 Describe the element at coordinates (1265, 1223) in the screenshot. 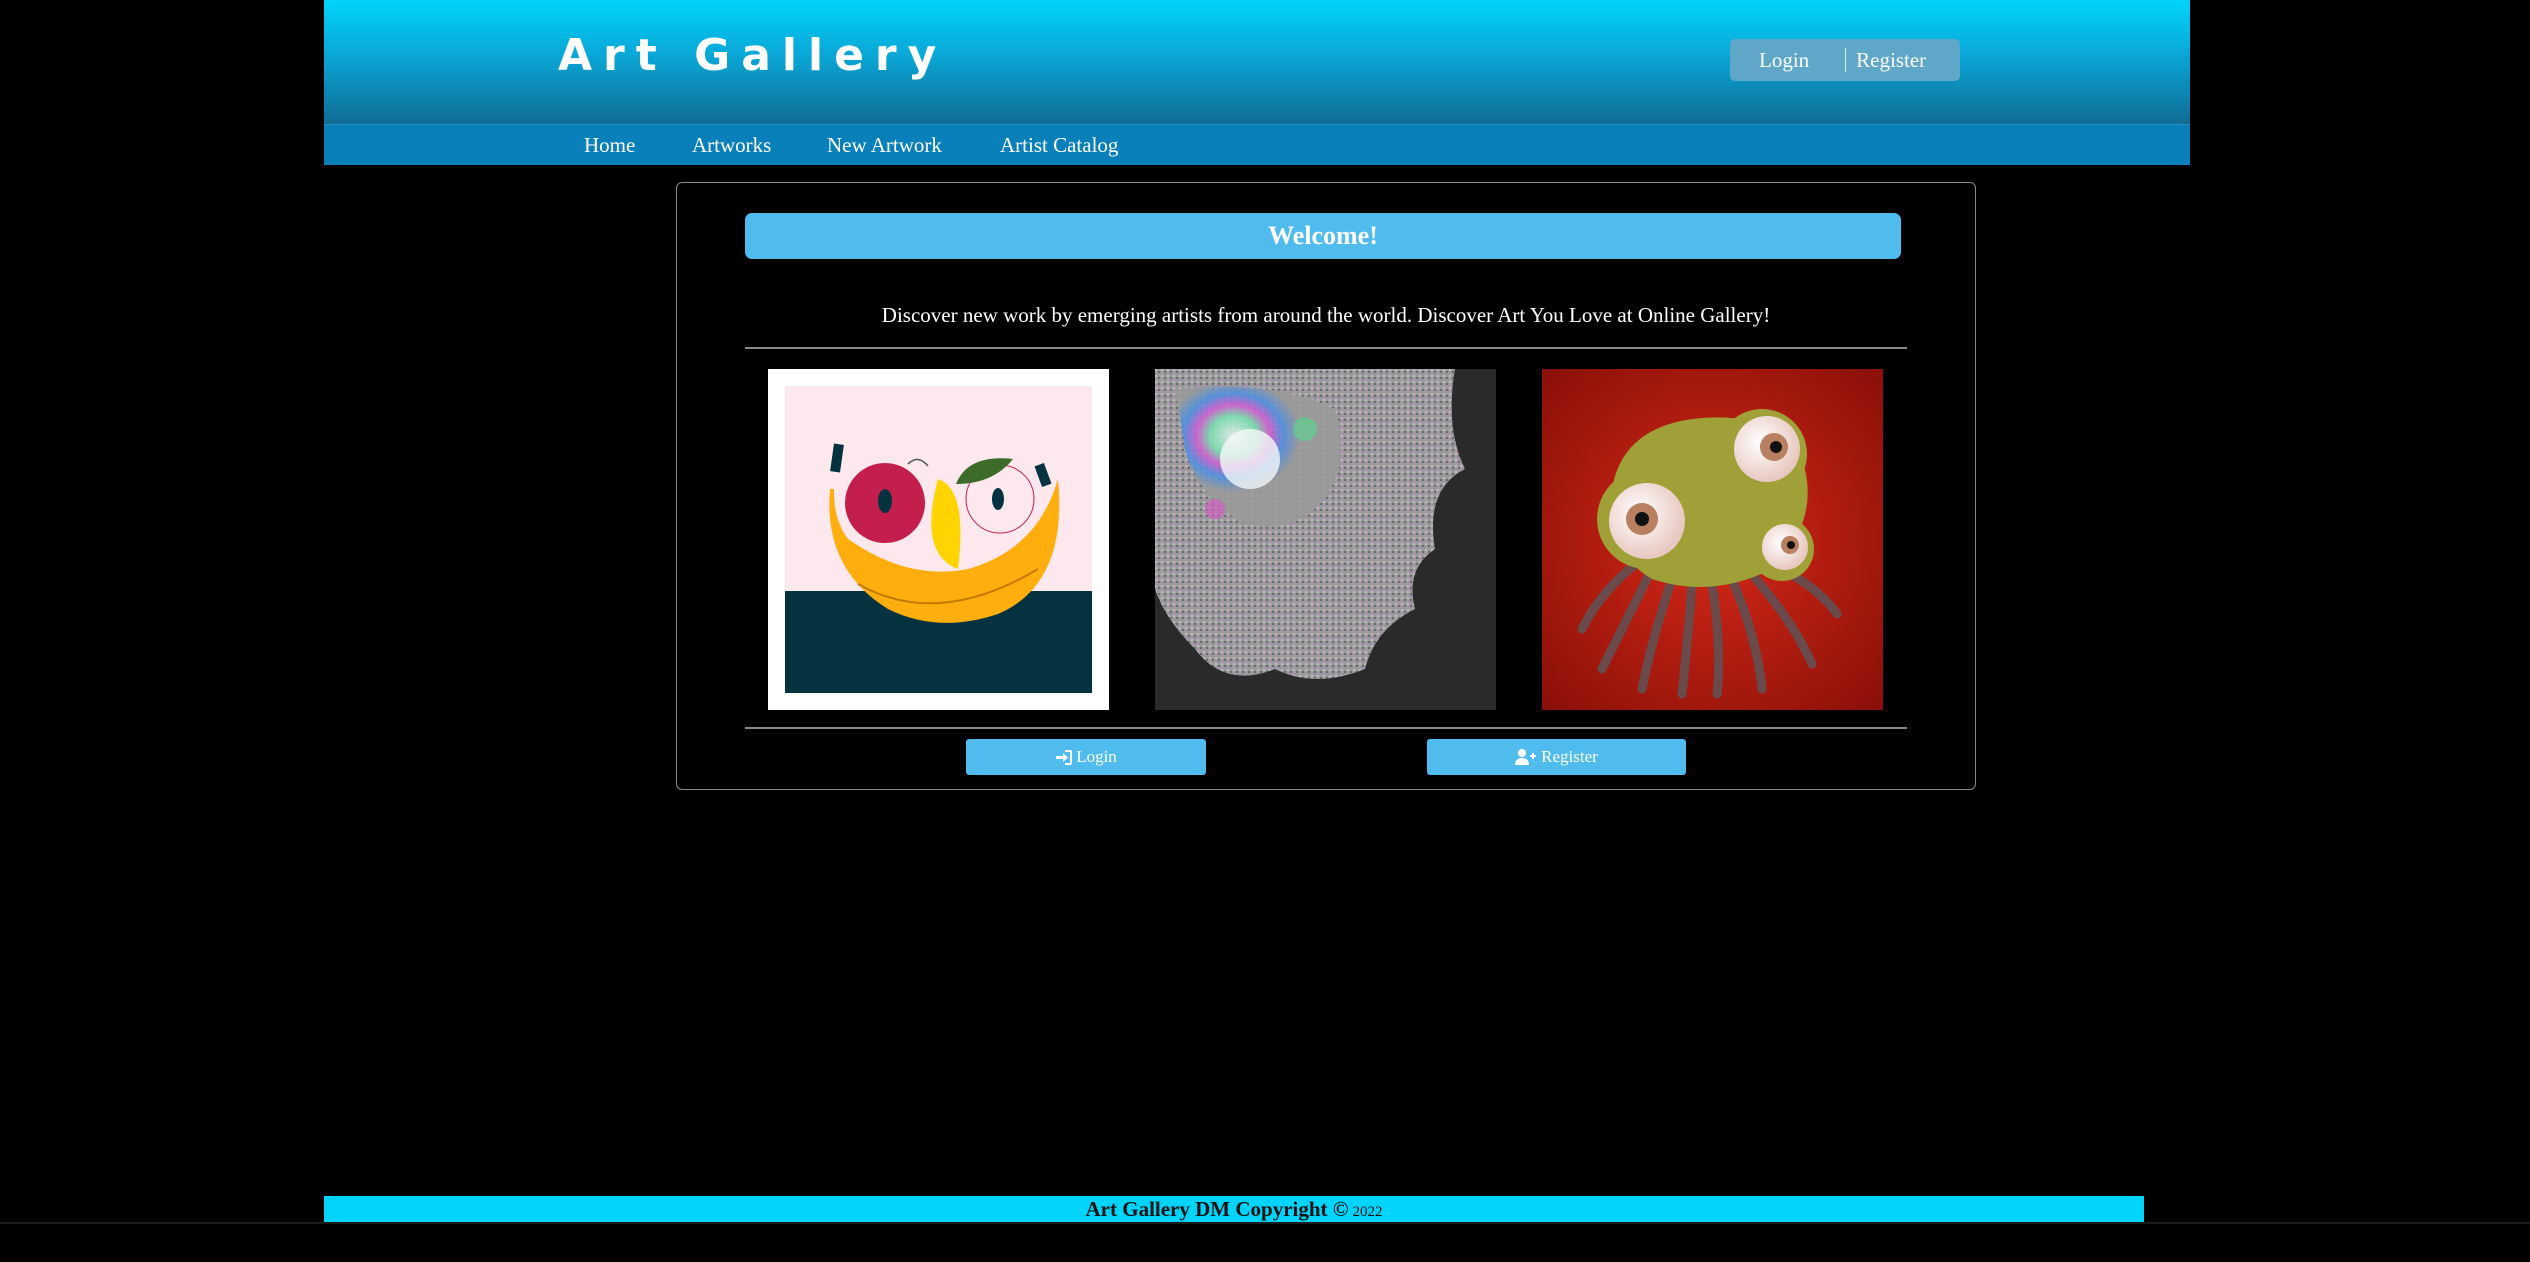

I see `page-bottom-border` at that location.